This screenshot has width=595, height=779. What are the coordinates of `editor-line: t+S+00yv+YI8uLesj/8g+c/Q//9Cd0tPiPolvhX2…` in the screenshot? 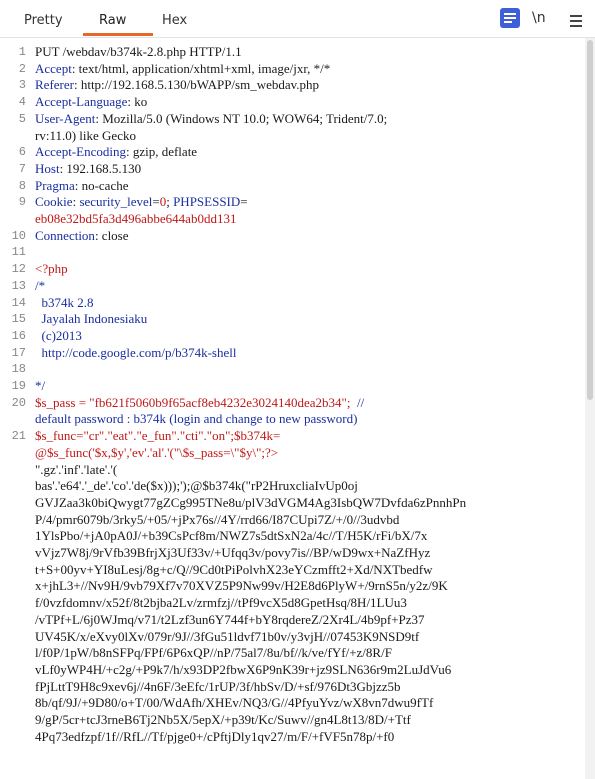 It's located at (292, 570).